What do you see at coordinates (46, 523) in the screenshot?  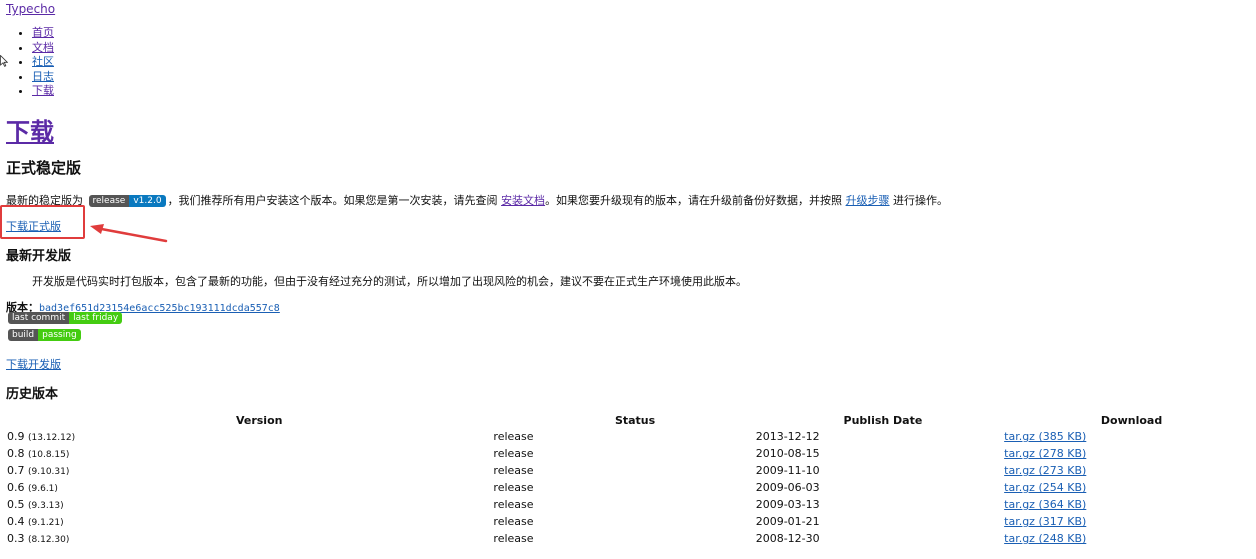 I see `version-build: (9.1.21)` at bounding box center [46, 523].